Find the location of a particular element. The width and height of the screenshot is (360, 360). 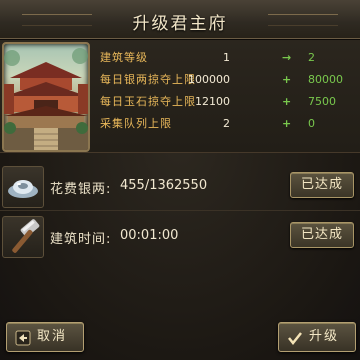

cancel-label: 取消 is located at coordinates (52, 336).